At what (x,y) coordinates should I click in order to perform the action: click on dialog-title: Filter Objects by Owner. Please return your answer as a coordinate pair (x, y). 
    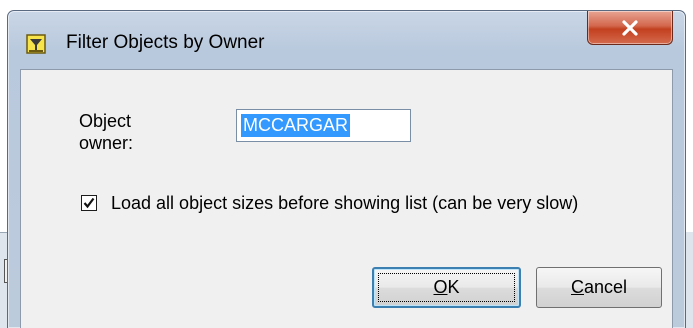
    Looking at the image, I should click on (165, 42).